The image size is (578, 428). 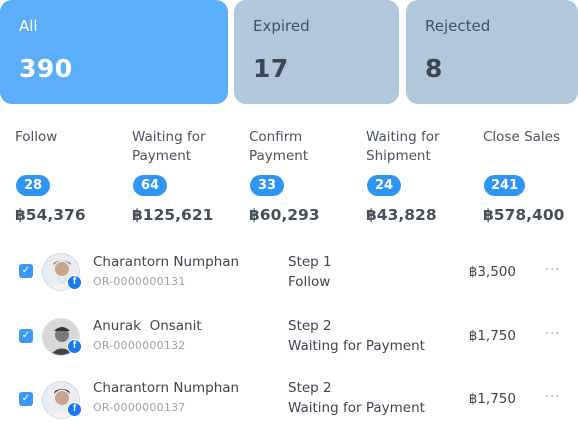 What do you see at coordinates (299, 176) in the screenshot?
I see `stage-confirm-payment: Confirm Payment 33 ฿60,293` at bounding box center [299, 176].